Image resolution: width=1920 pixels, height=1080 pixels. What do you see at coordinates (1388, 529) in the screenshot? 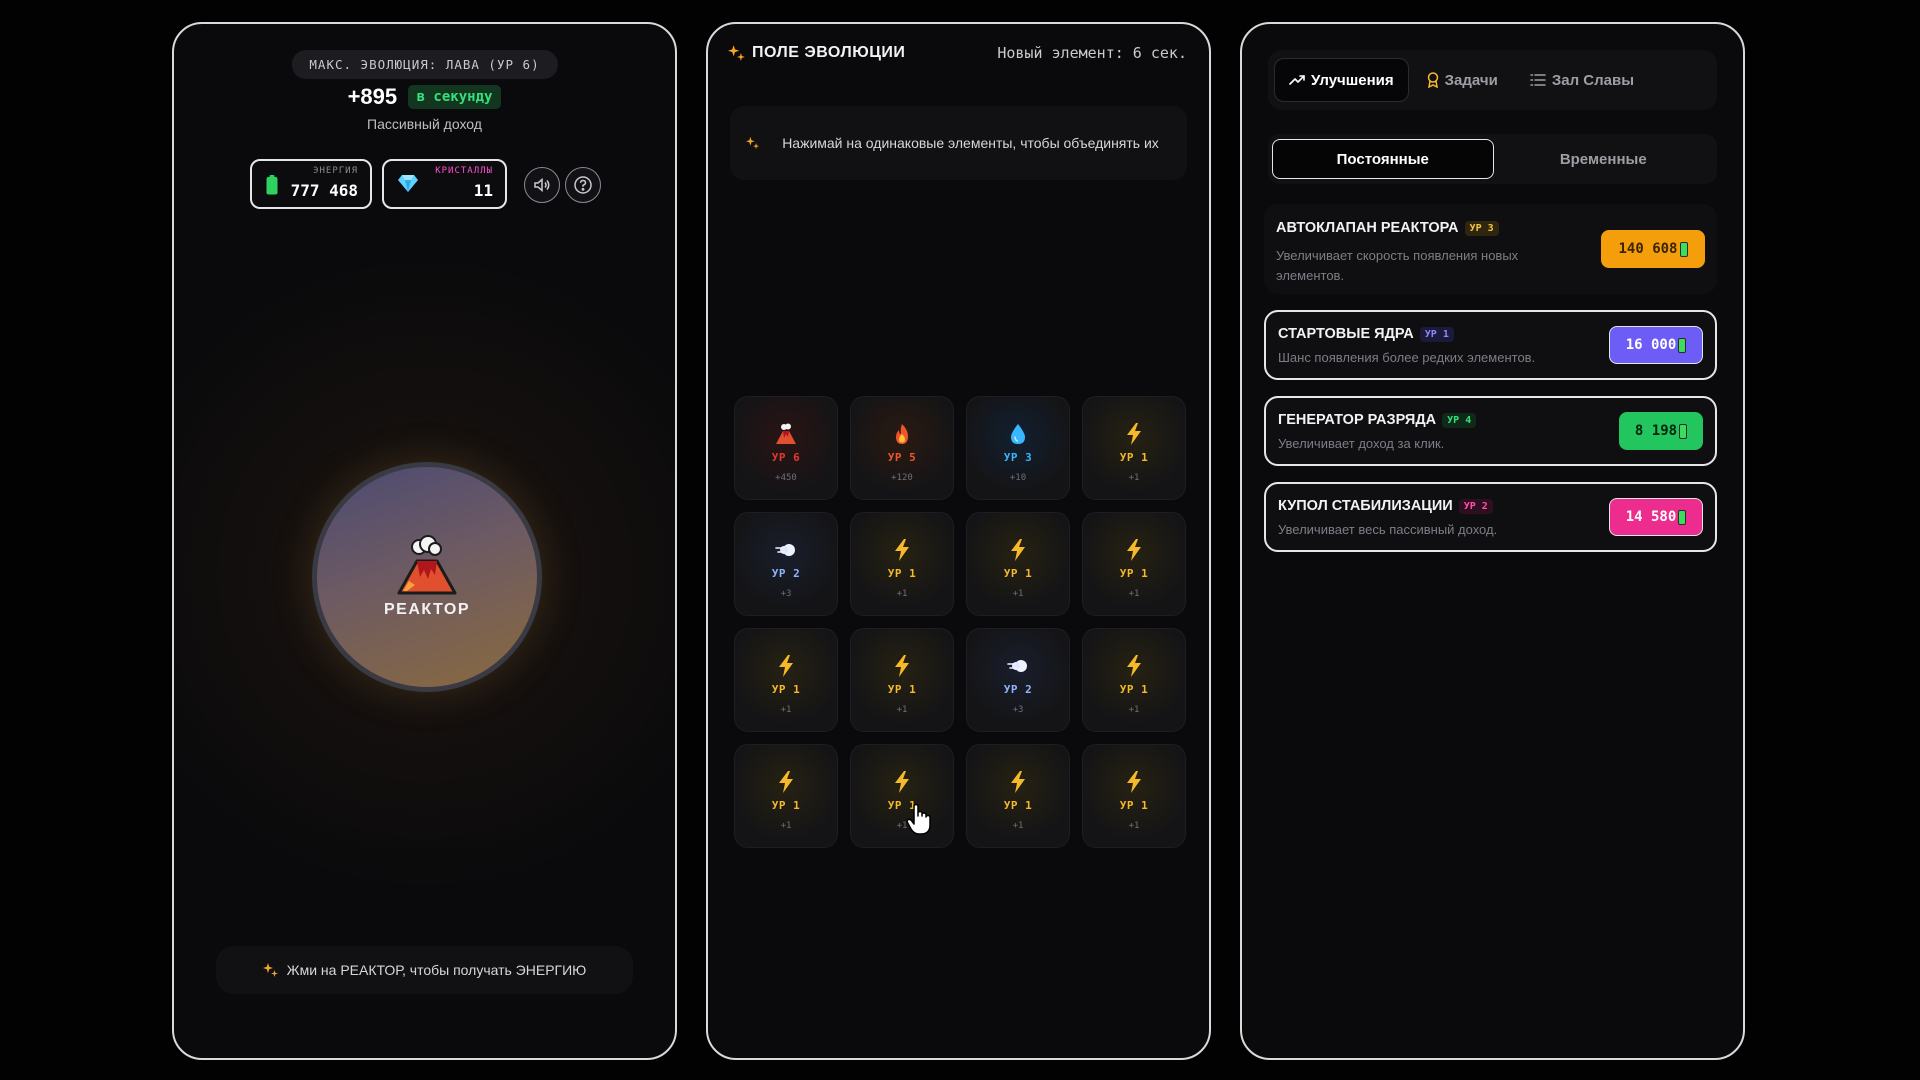
I see `upgrade-description: Увеличивает весь пассивный доход.` at bounding box center [1388, 529].